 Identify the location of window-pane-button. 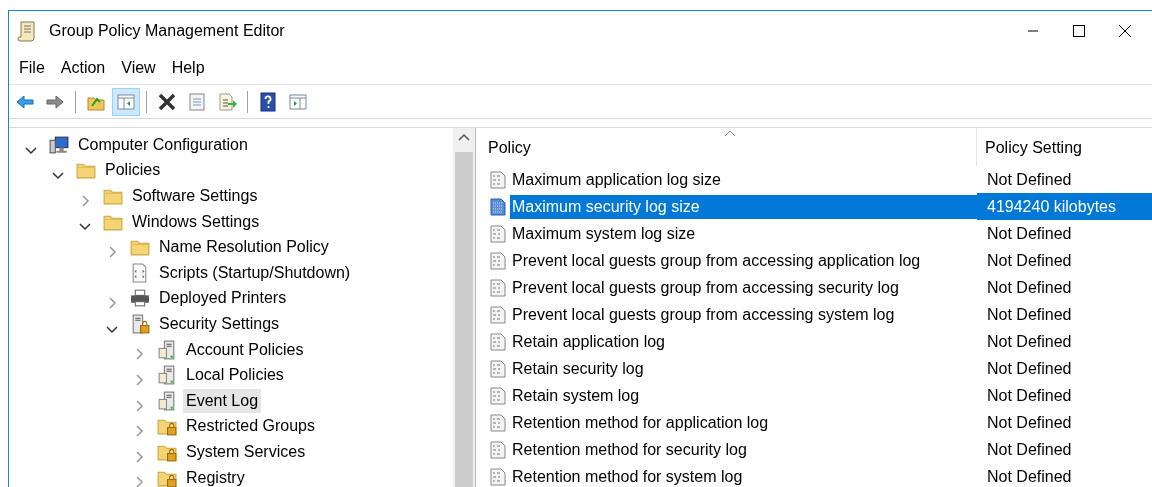
(126, 101).